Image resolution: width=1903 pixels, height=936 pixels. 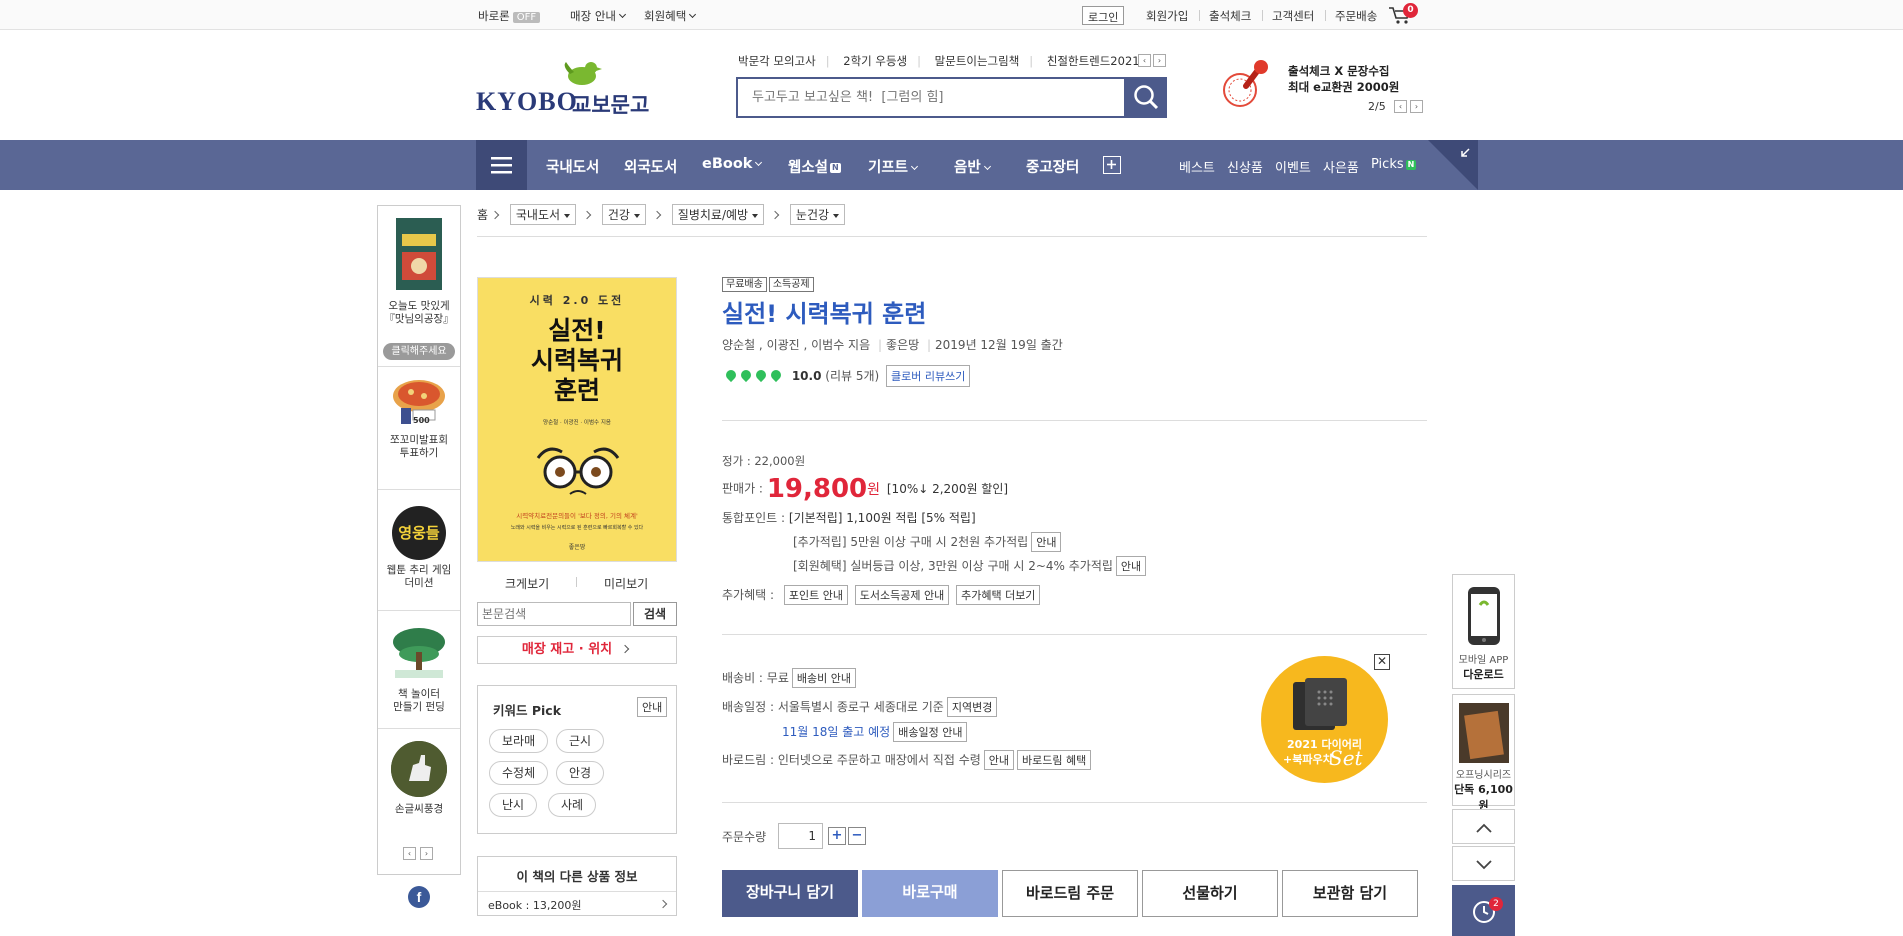 What do you see at coordinates (823, 678) in the screenshot?
I see `shipping-fee-guide-button: 배송비 안내` at bounding box center [823, 678].